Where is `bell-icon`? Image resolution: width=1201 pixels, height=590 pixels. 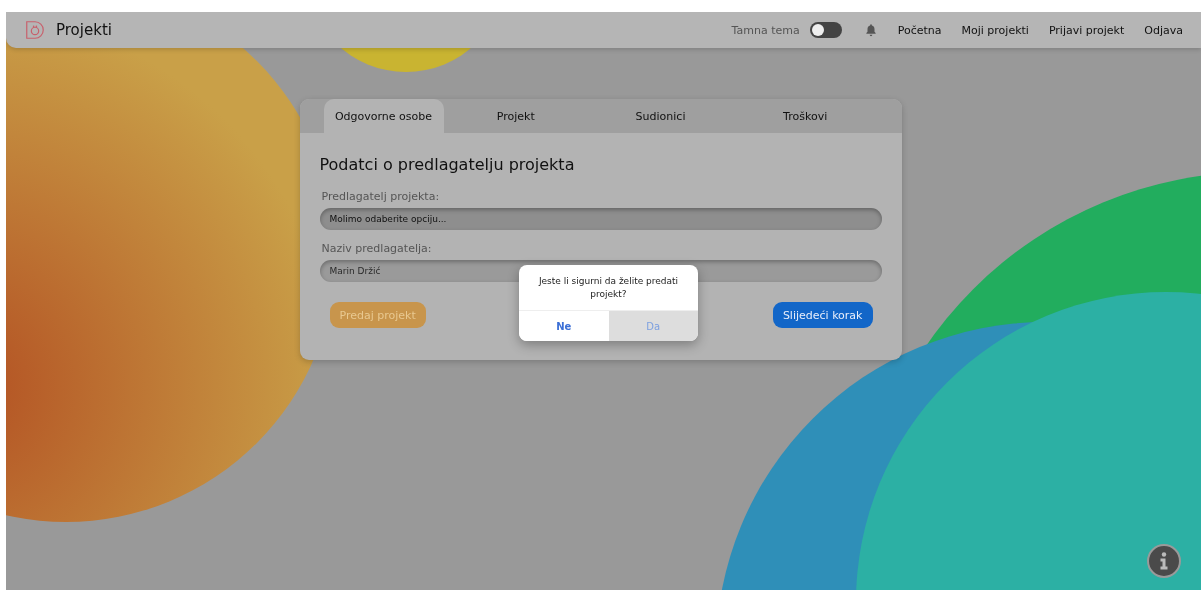 bell-icon is located at coordinates (870, 30).